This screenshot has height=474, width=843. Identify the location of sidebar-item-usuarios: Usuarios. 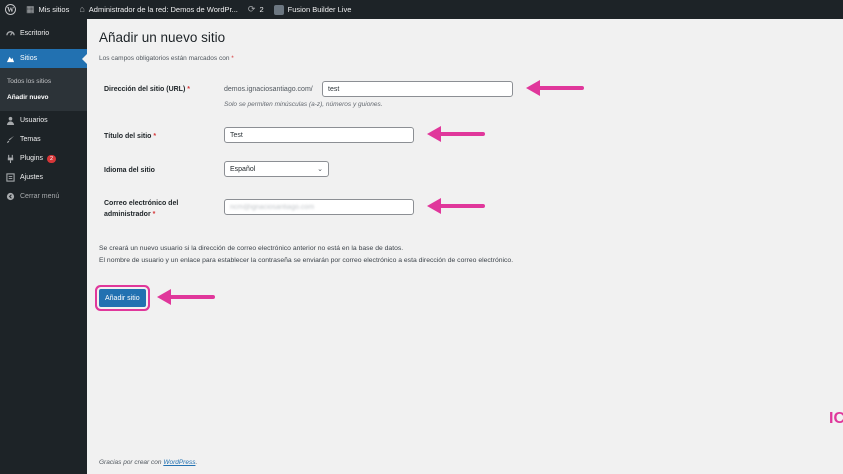
(43, 120).